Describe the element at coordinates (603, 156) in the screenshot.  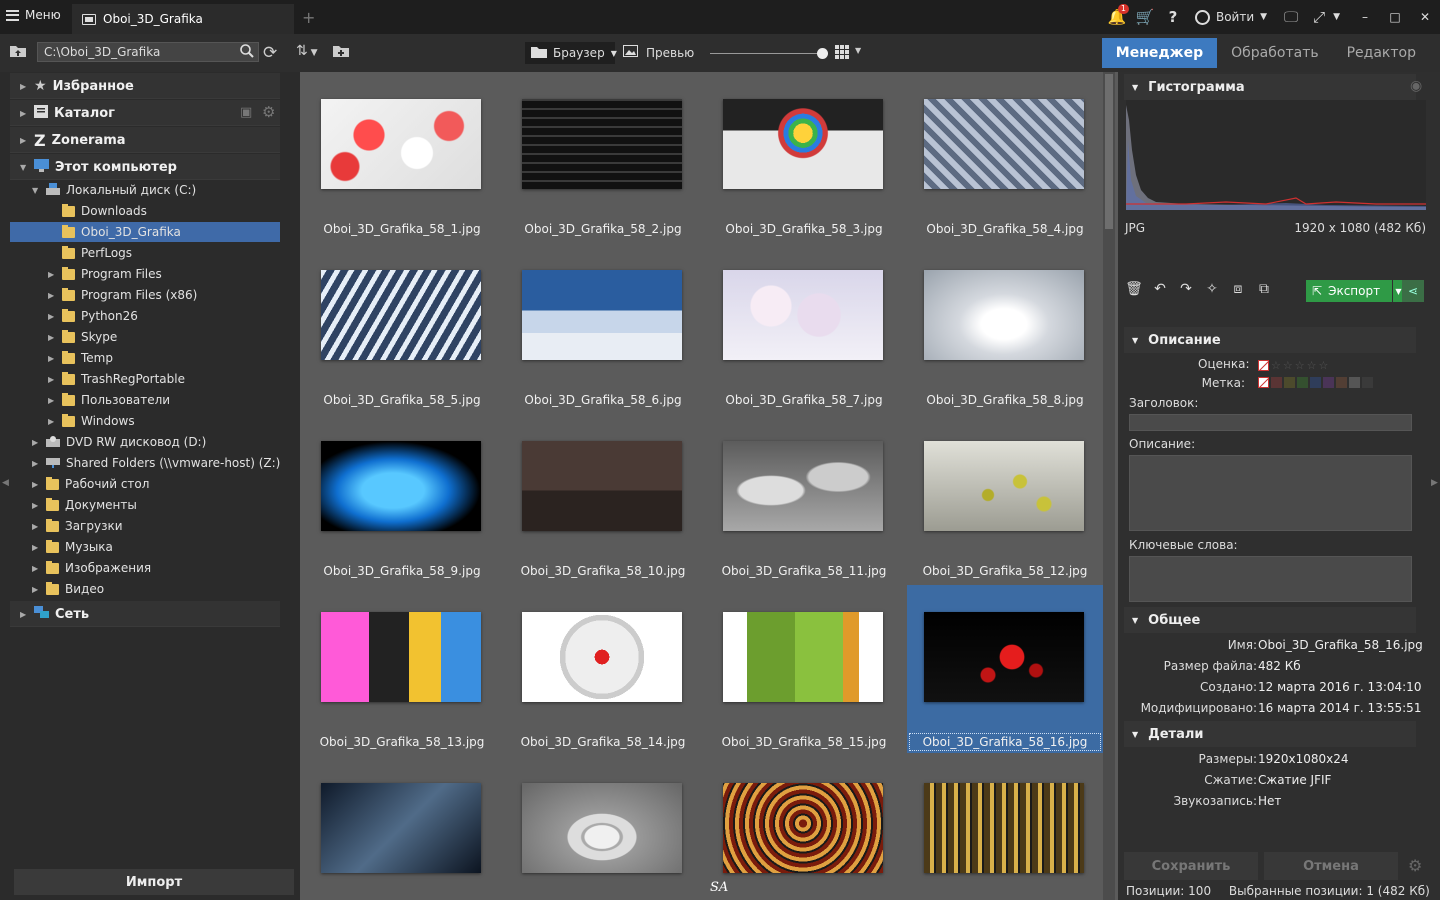
I see `thumbnail-item: Oboi_3D_Grafika_58_2.jpg` at that location.